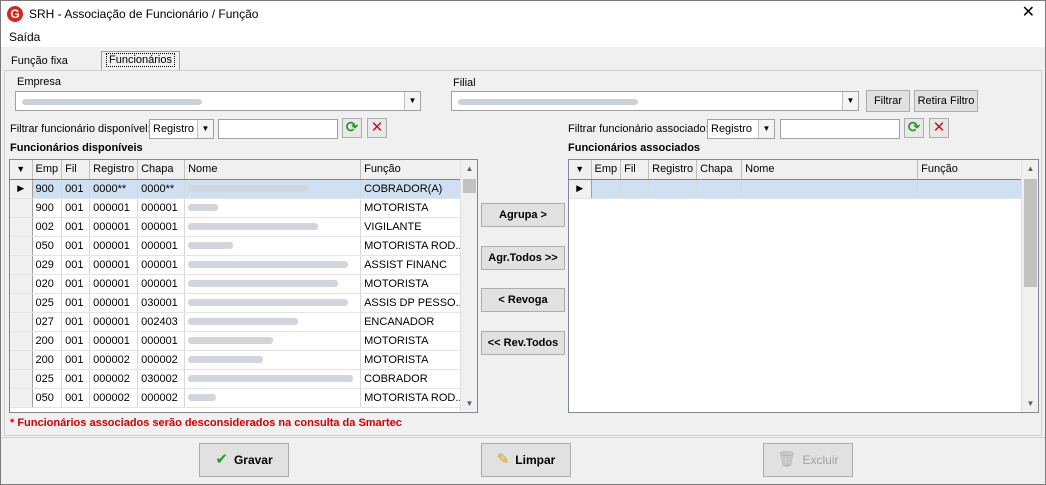 The image size is (1046, 485). Describe the element at coordinates (888, 101) in the screenshot. I see `filtrar-button: Filtrar` at that location.